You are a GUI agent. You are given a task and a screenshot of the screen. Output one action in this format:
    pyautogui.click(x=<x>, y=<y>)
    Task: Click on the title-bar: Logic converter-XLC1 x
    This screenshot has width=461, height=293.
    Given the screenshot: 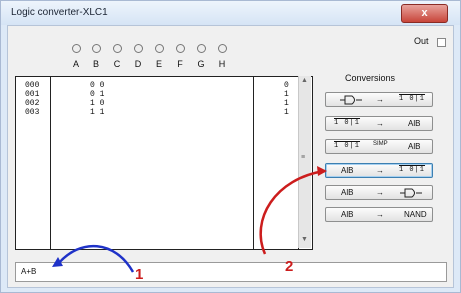 What is the action you would take?
    pyautogui.click(x=230, y=13)
    